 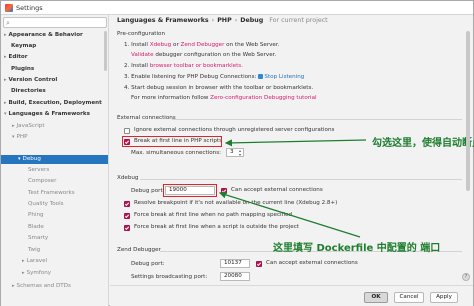 I want to click on sidebar-item-directories: Directories, so click(x=28, y=91).